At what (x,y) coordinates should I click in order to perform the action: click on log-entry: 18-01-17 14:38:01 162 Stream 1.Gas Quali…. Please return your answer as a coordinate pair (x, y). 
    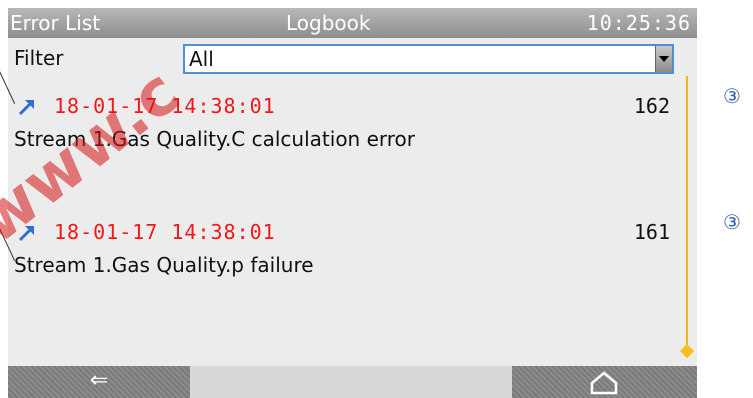
    Looking at the image, I should click on (343, 126).